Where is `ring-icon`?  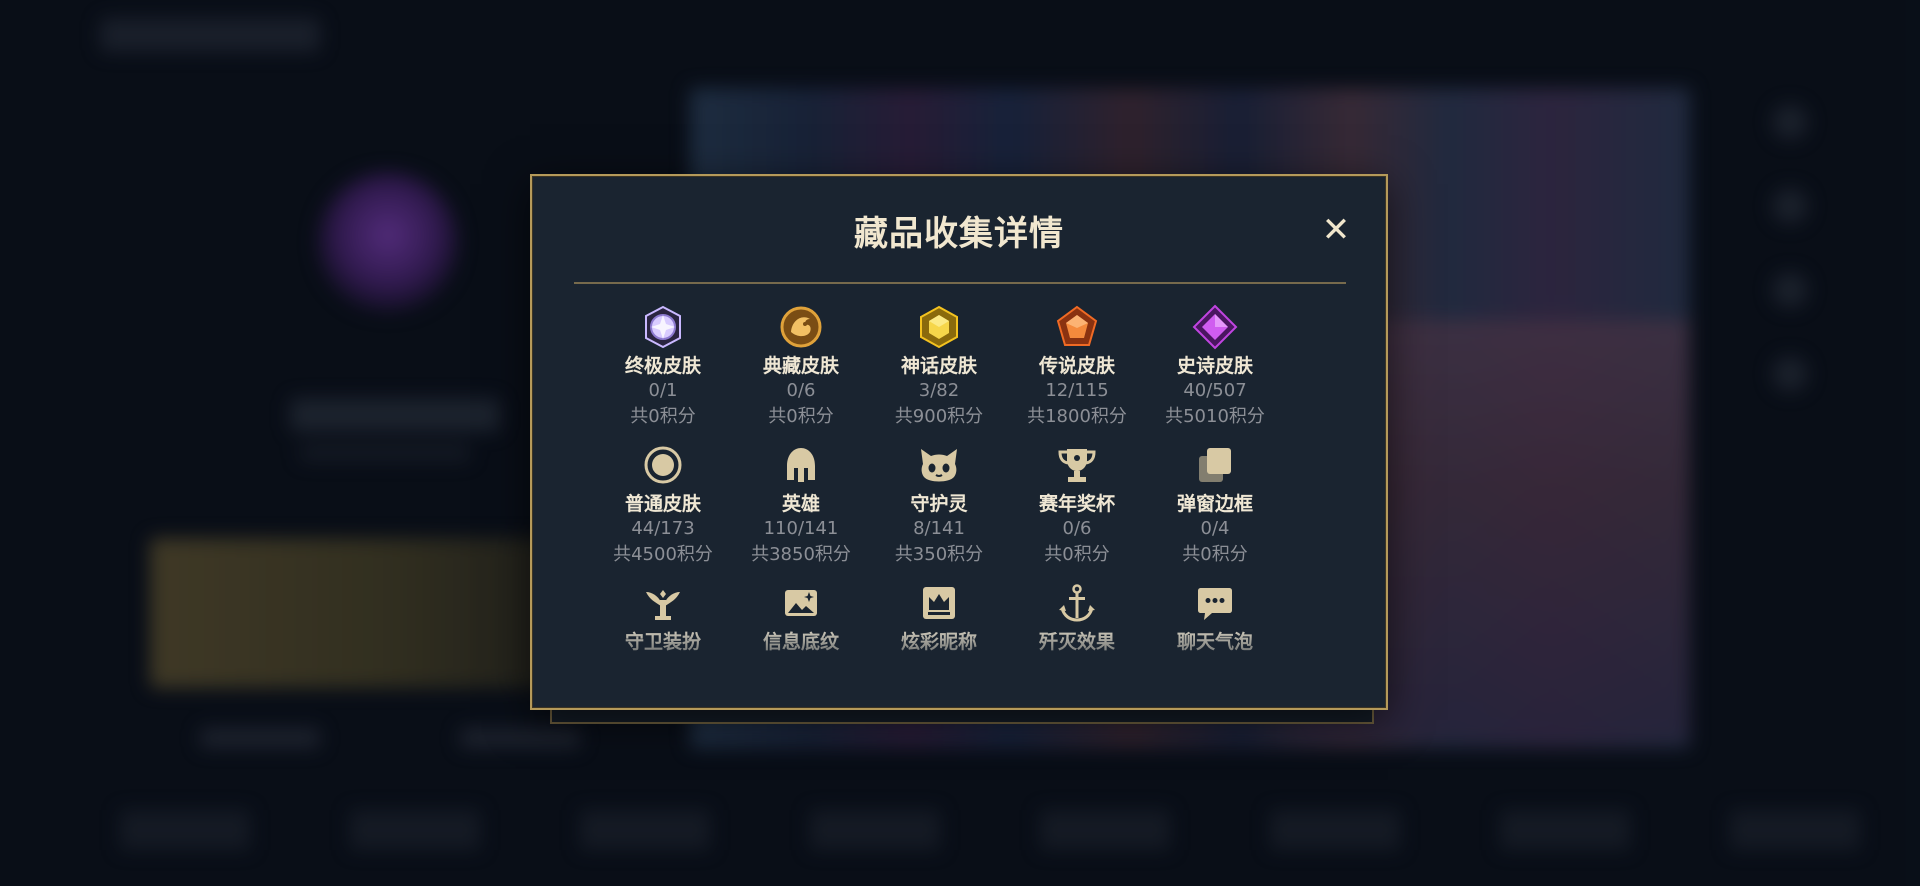
ring-icon is located at coordinates (663, 465).